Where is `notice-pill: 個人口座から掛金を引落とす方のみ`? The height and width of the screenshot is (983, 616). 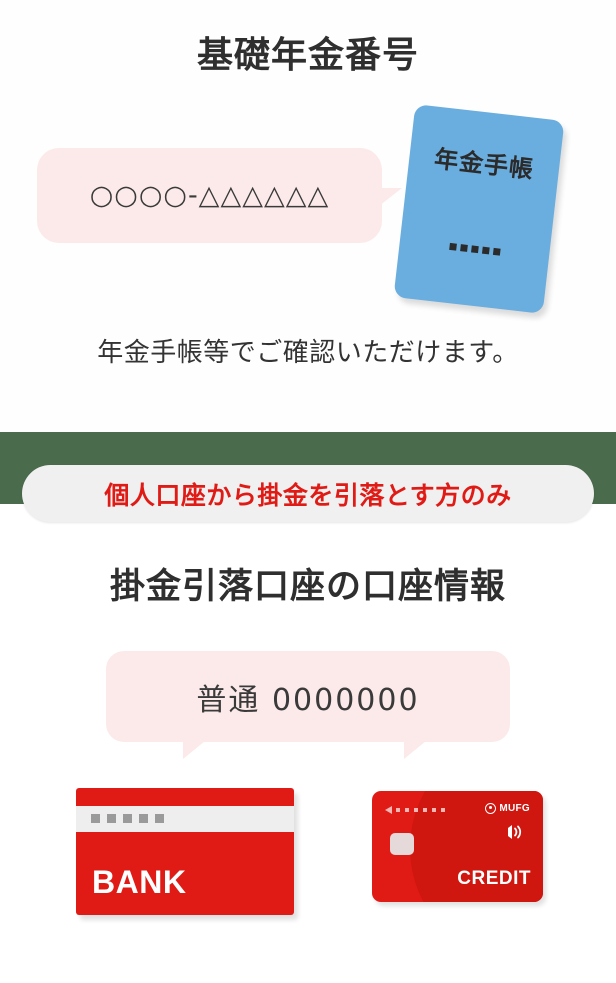
notice-pill: 個人口座から掛金を引落とす方のみ is located at coordinates (308, 493).